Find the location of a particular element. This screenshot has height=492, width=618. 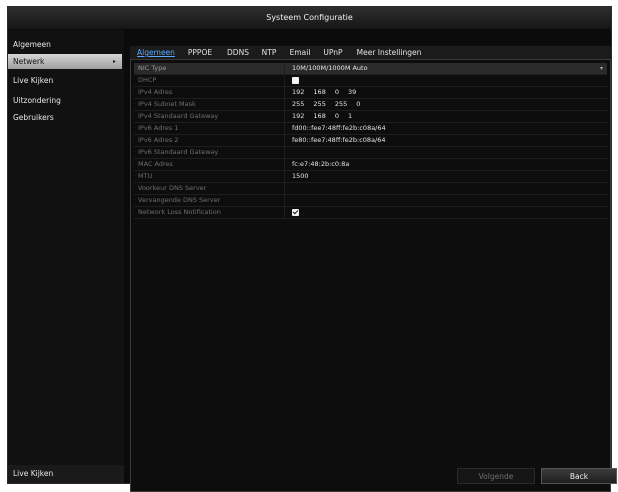

sidebar-item-exception: Uitzondering is located at coordinates (65, 100).